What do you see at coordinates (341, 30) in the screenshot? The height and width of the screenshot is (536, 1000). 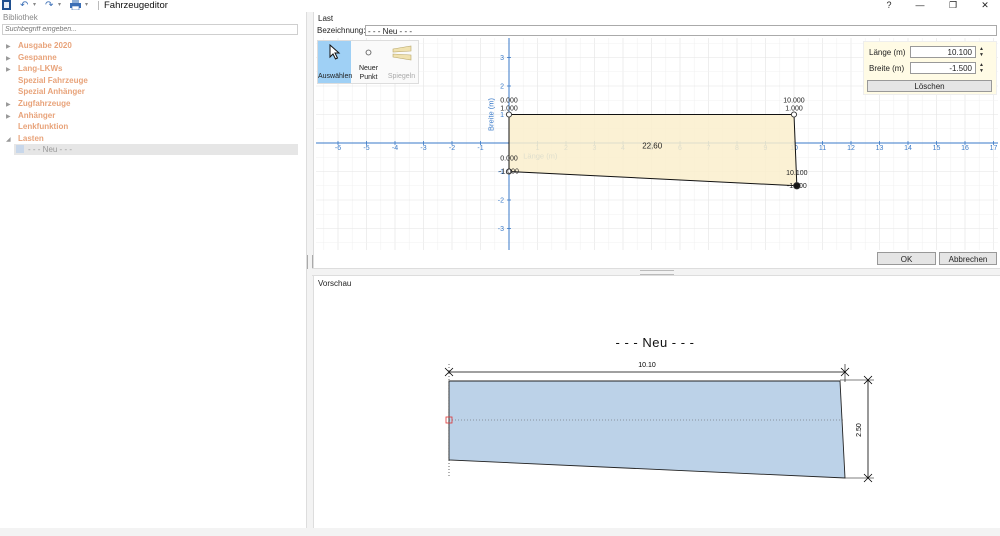 I see `designation-label: Bezeichnung:` at bounding box center [341, 30].